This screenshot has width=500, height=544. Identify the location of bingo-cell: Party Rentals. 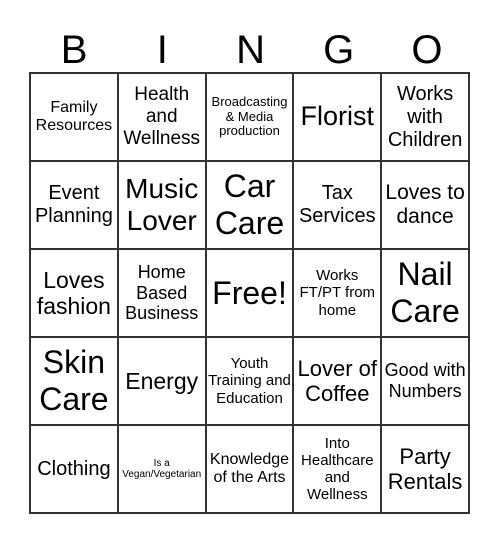
(425, 469).